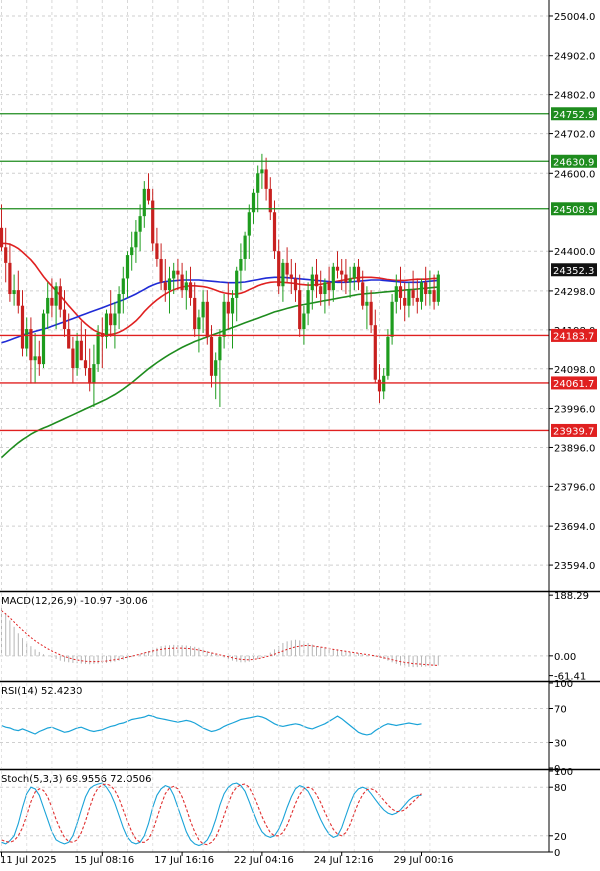 This screenshot has height=871, width=600. I want to click on price-tick-label: 23996.0, so click(574, 410).